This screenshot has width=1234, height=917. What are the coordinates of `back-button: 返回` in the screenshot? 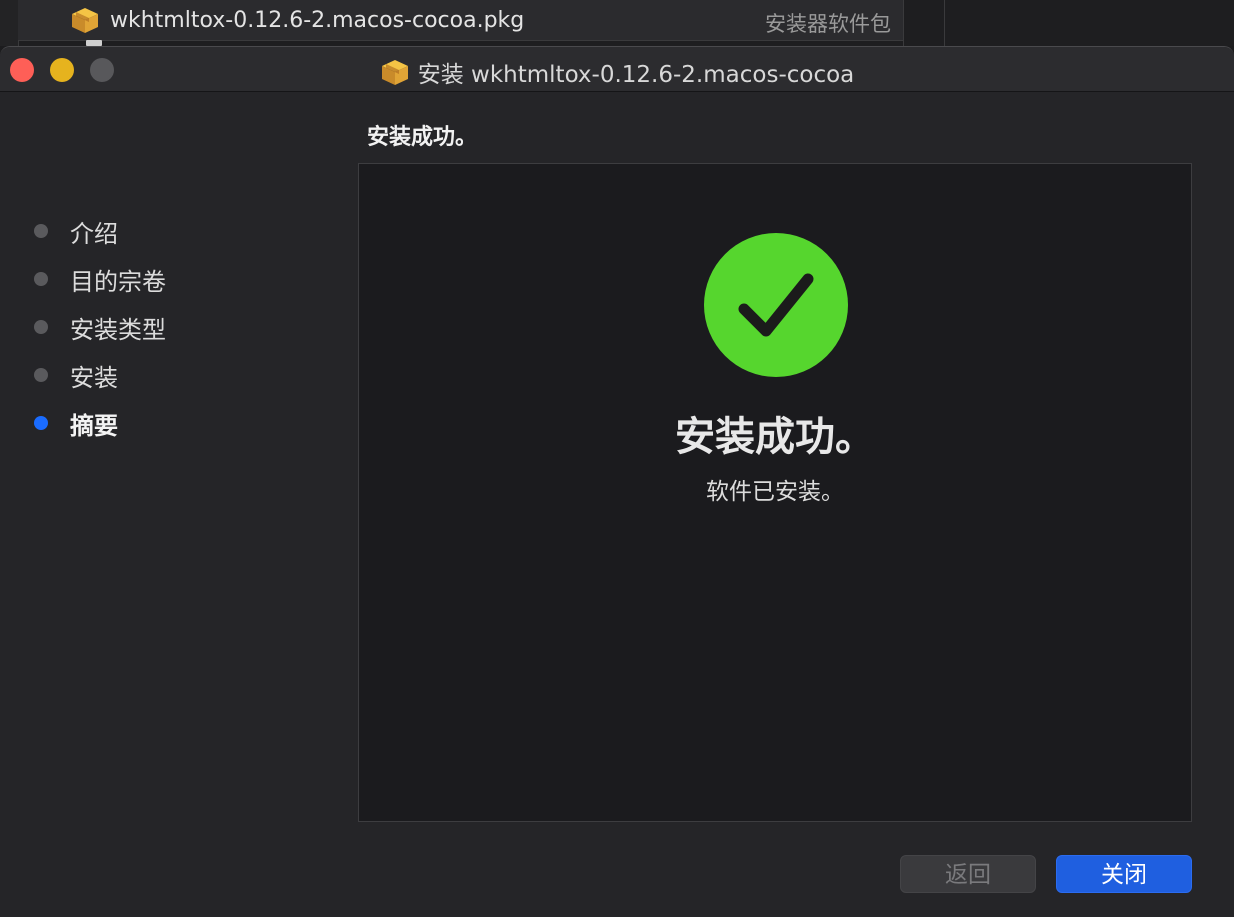 It's located at (968, 874).